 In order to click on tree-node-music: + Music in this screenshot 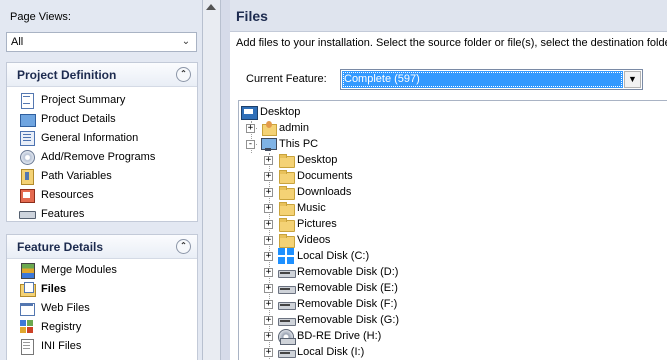, I will do `click(295, 208)`.